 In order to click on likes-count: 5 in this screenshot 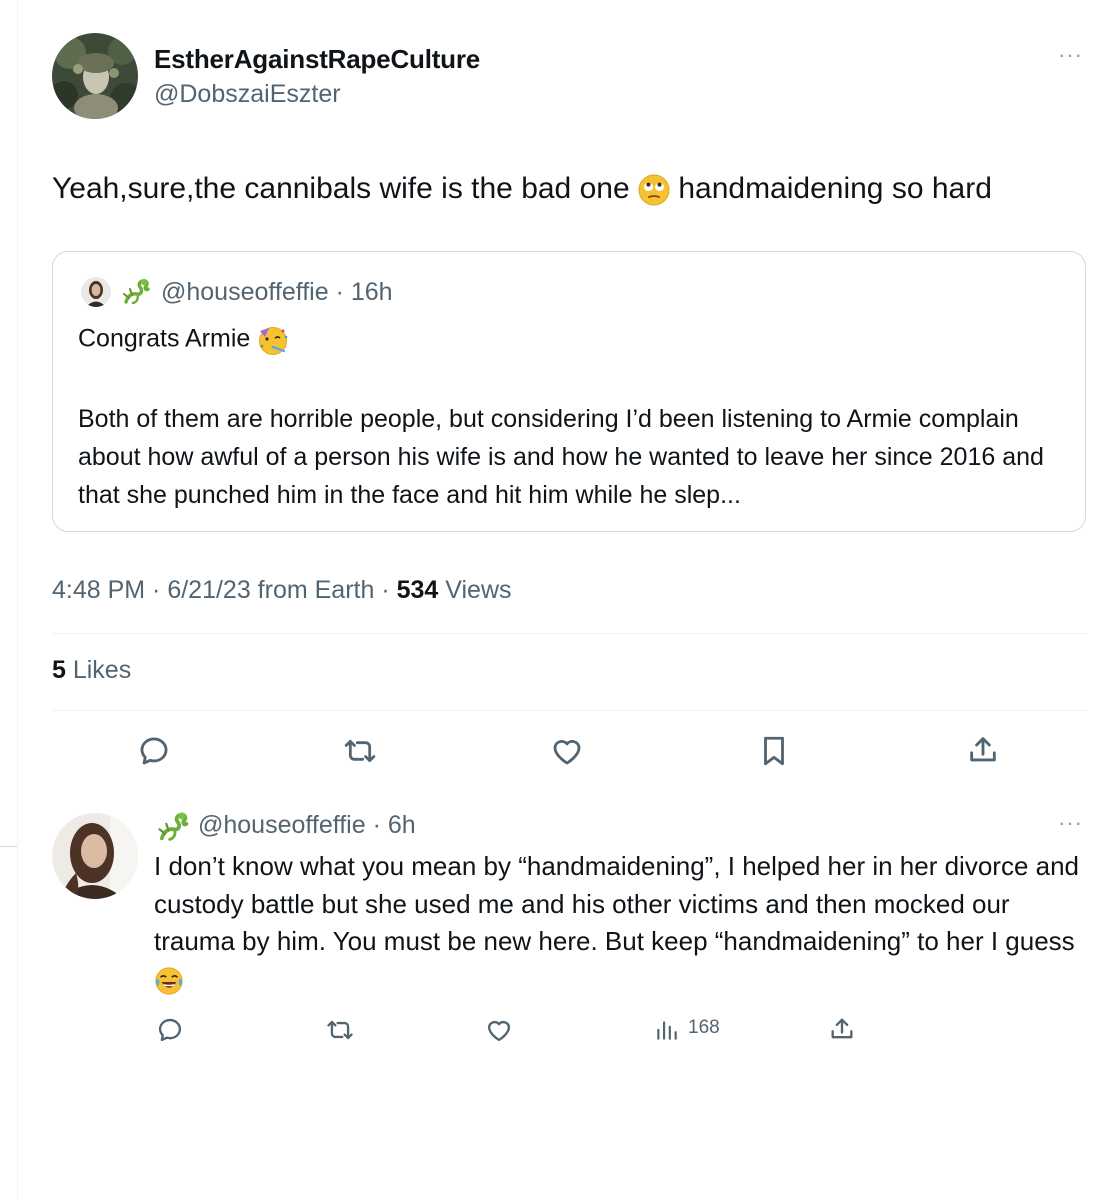, I will do `click(59, 670)`.